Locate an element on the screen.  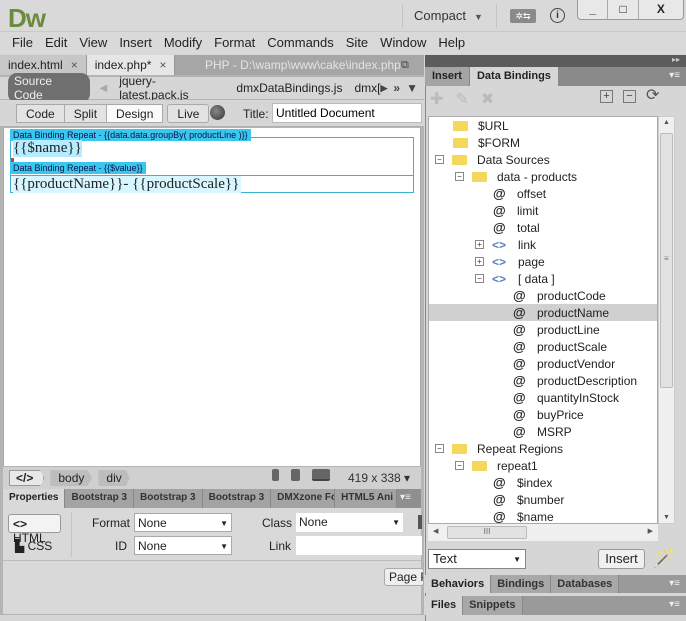
page-properties-button: Page Properties is located at coordinates (404, 577).